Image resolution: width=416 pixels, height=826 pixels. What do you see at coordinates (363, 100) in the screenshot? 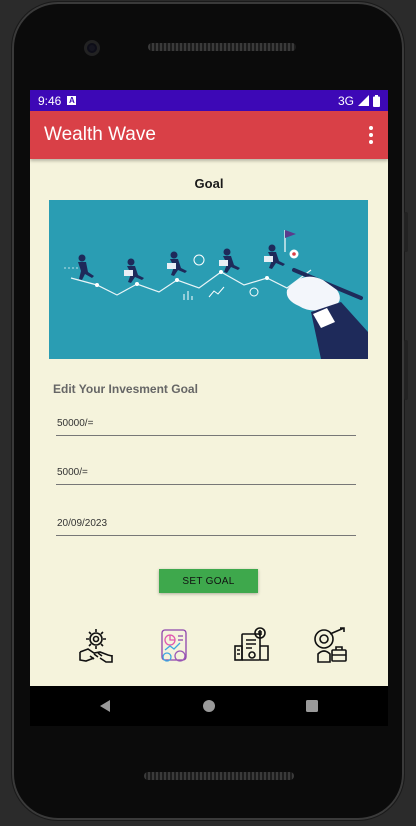
I see `signal-icon` at bounding box center [363, 100].